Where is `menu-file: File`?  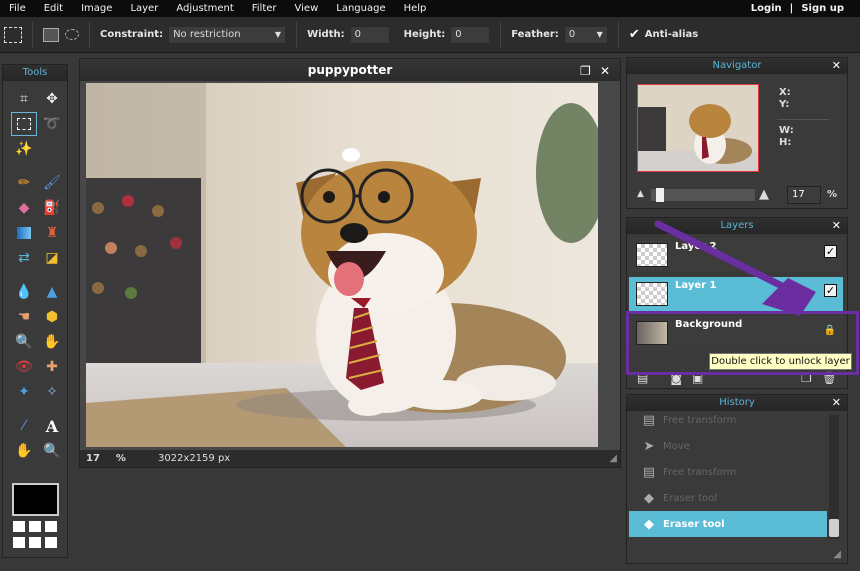
menu-file: File is located at coordinates (17, 8).